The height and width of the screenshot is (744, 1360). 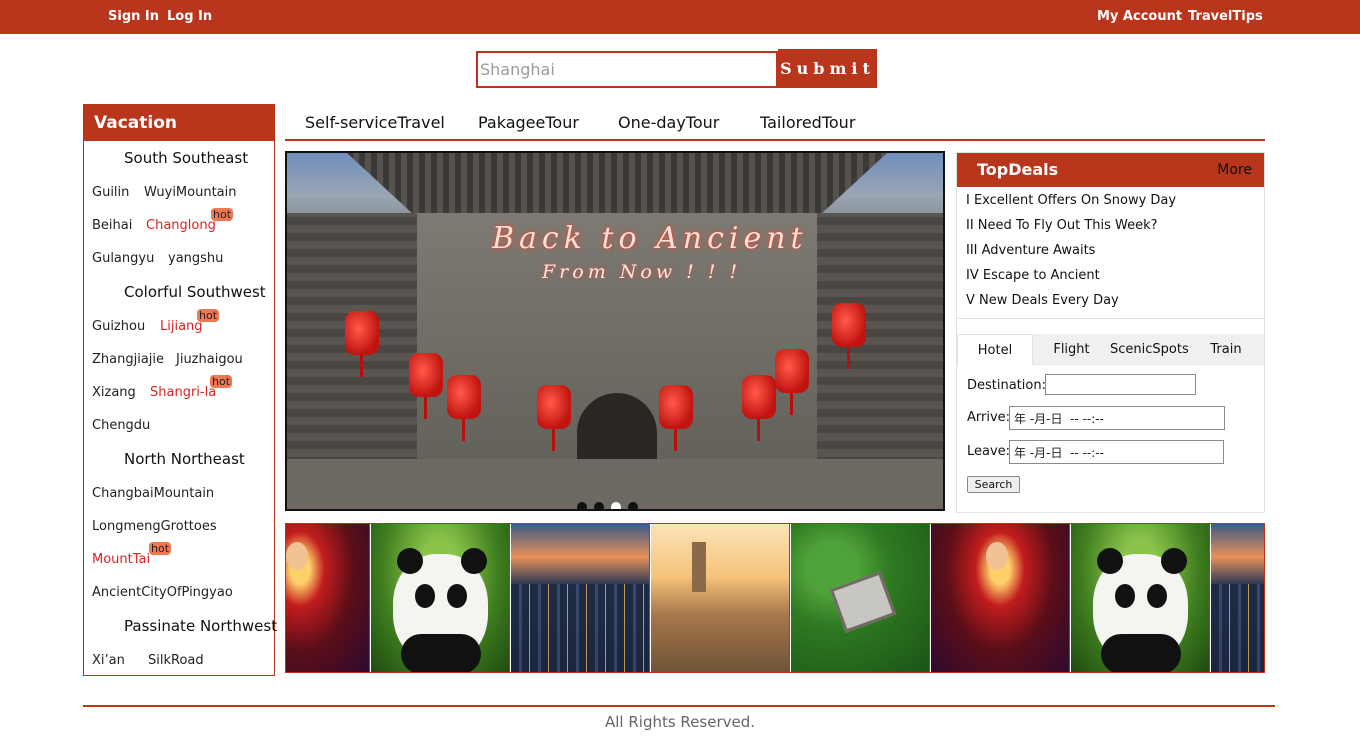 I want to click on tab-hotel: Hotel, so click(x=995, y=349).